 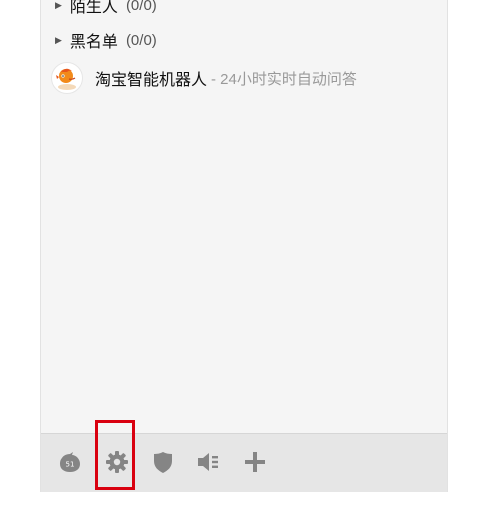 I want to click on plus-icon, so click(x=255, y=462).